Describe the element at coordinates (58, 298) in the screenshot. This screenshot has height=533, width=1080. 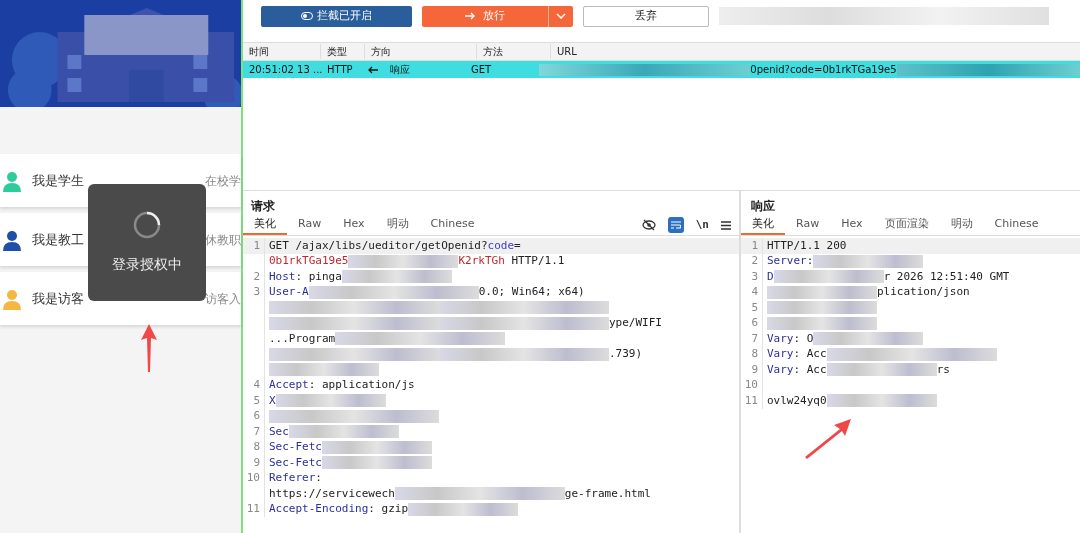
I see `role-label: 我是访客` at that location.